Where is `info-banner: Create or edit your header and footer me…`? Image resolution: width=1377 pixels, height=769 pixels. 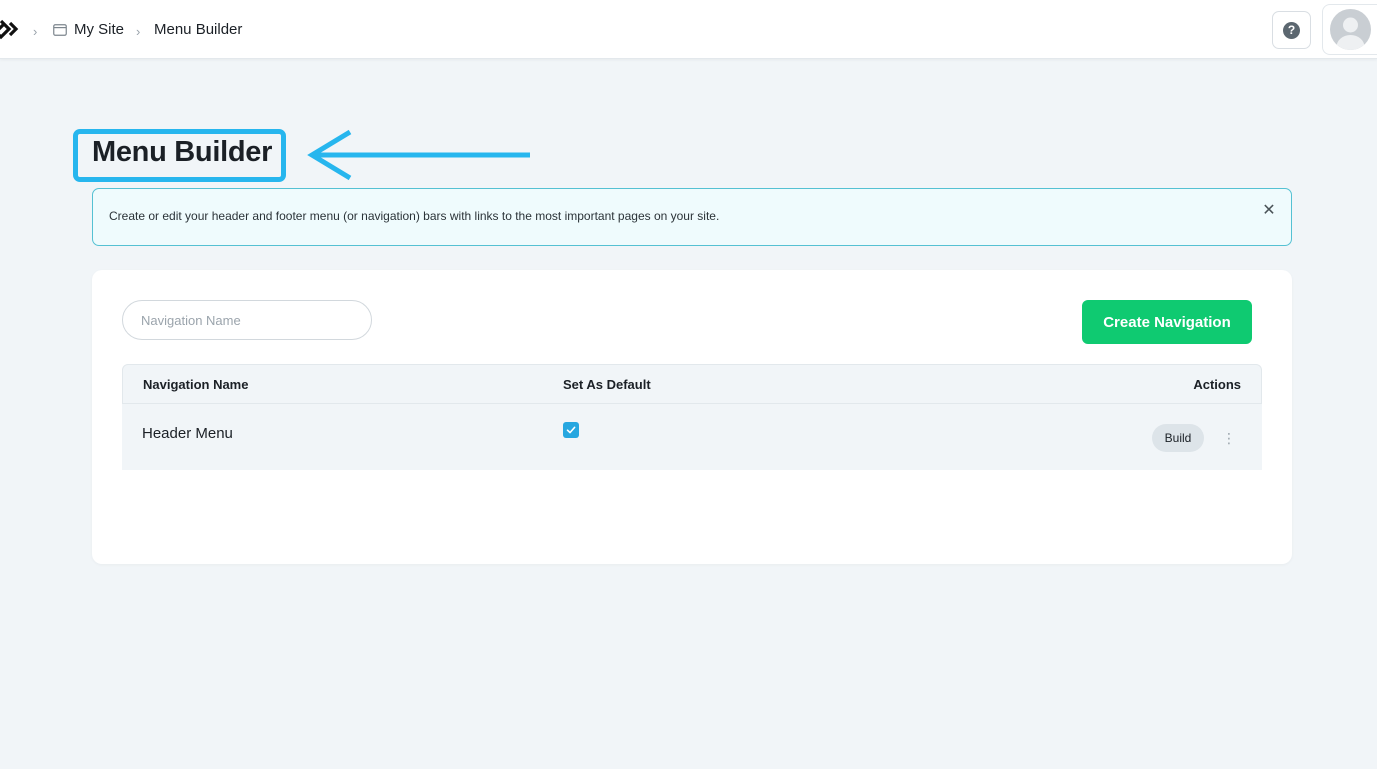
info-banner: Create or edit your header and footer me… is located at coordinates (692, 217).